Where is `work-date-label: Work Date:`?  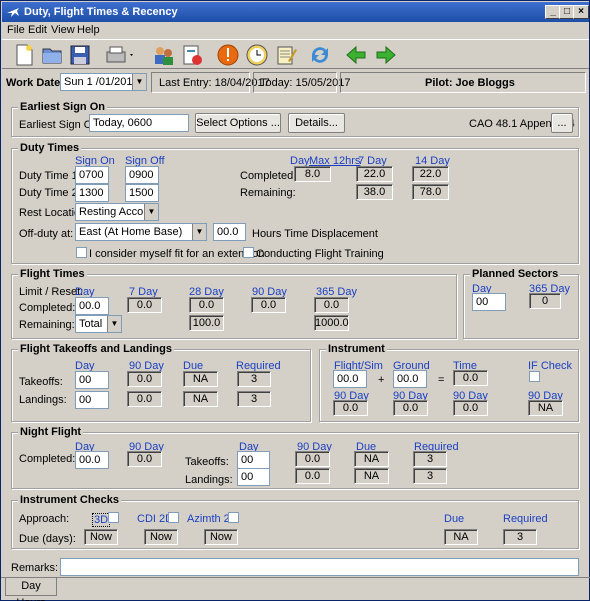 work-date-label: Work Date: is located at coordinates (35, 83).